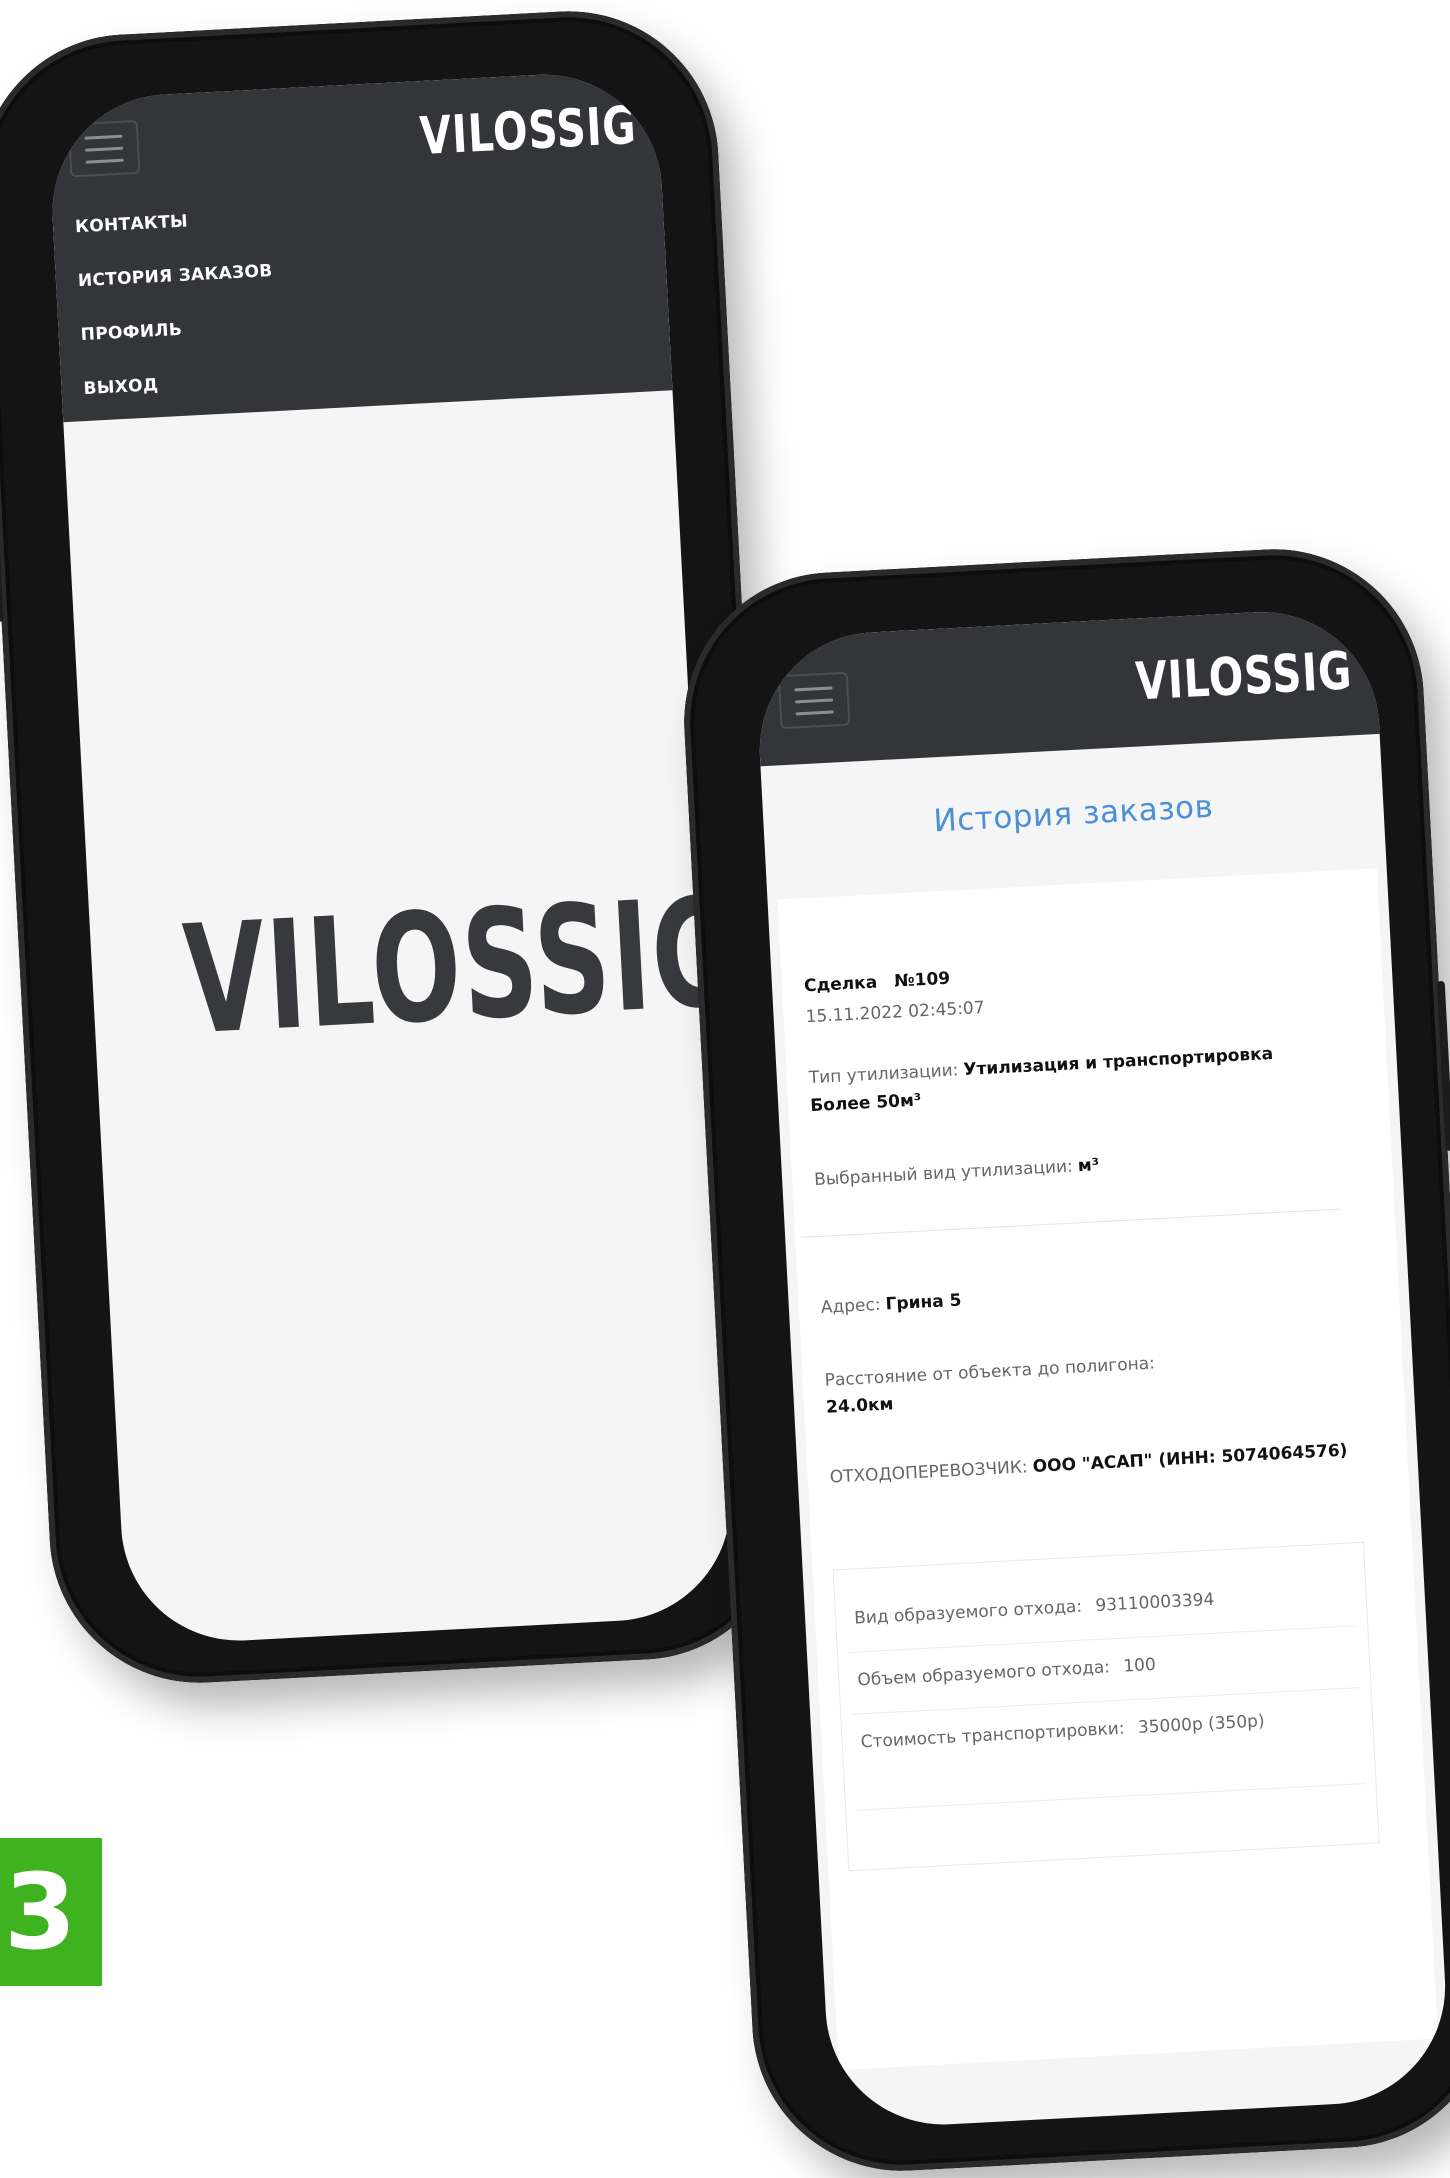 Image resolution: width=1450 pixels, height=2178 pixels. I want to click on section-divider, so click(1071, 1223).